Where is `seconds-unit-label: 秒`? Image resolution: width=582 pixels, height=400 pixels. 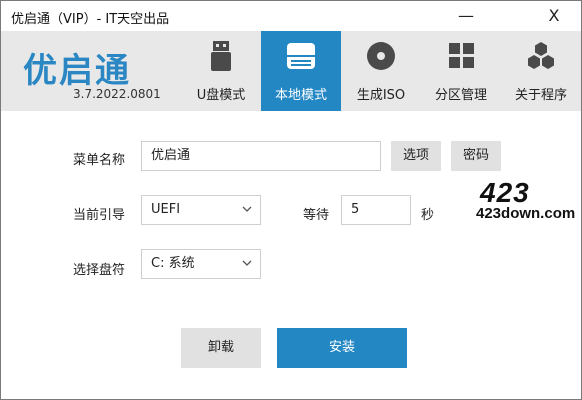 seconds-unit-label: 秒 is located at coordinates (428, 215).